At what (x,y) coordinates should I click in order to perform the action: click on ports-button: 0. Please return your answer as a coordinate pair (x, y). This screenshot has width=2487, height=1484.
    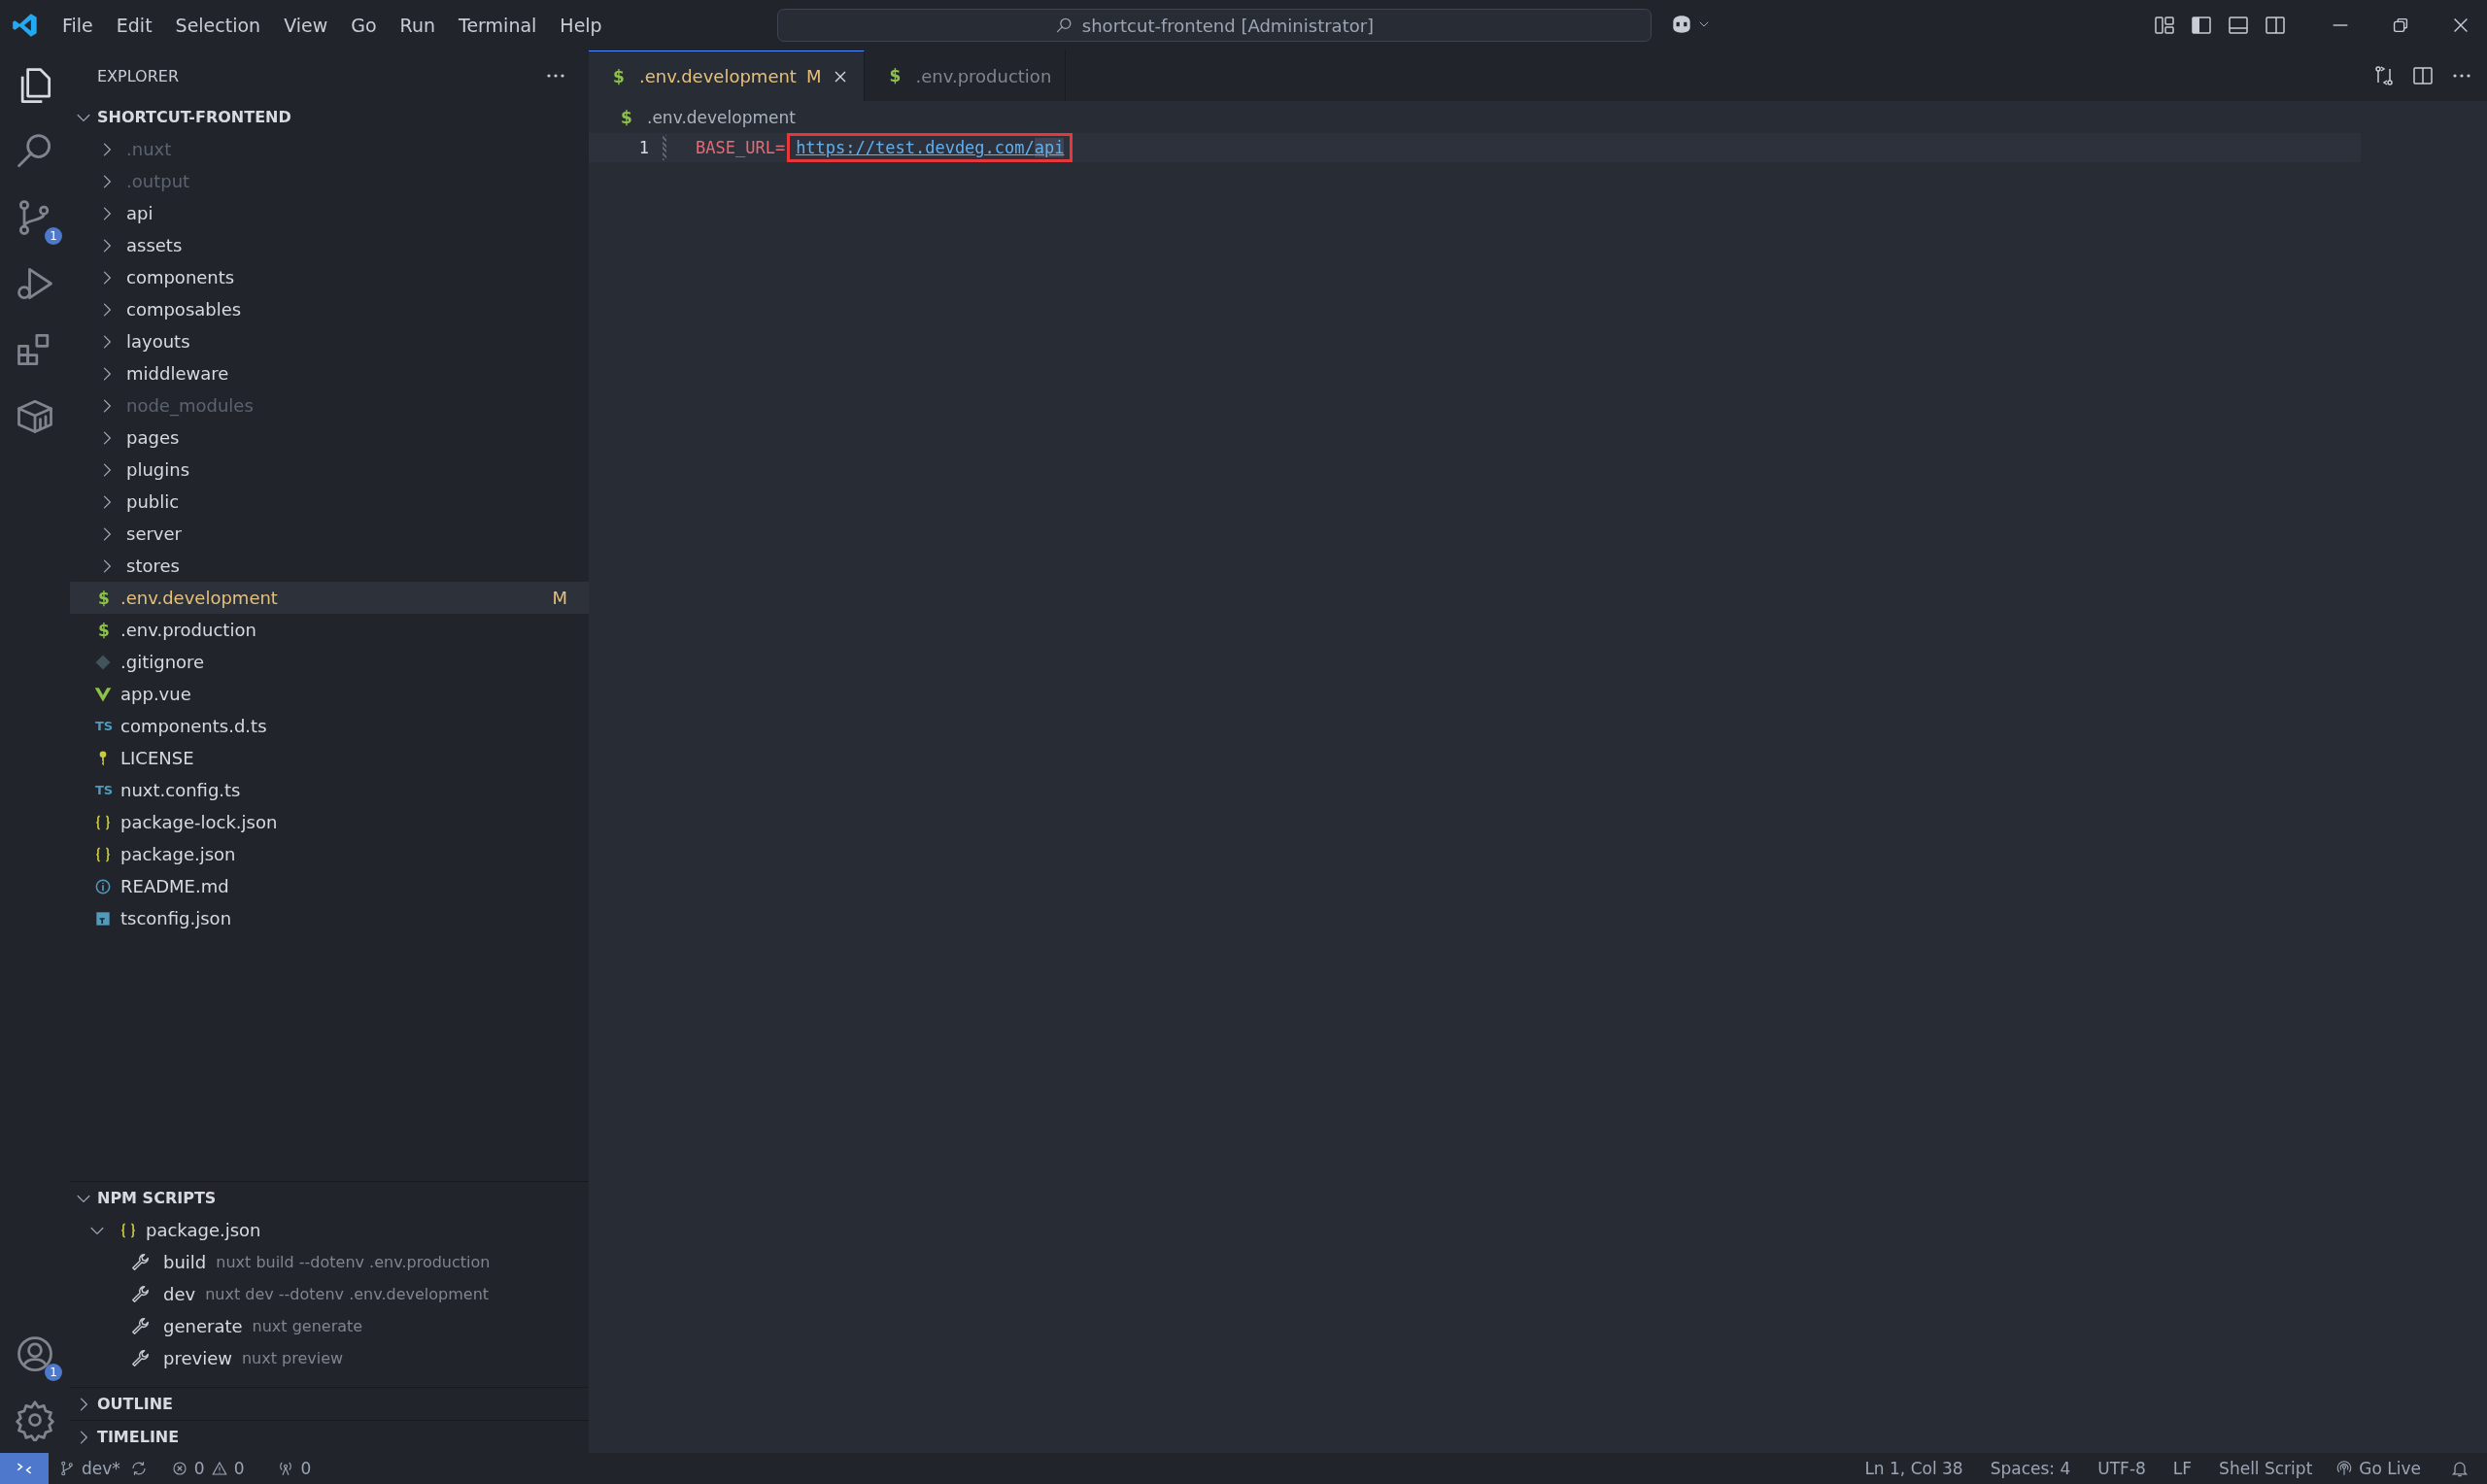
    Looking at the image, I should click on (294, 1468).